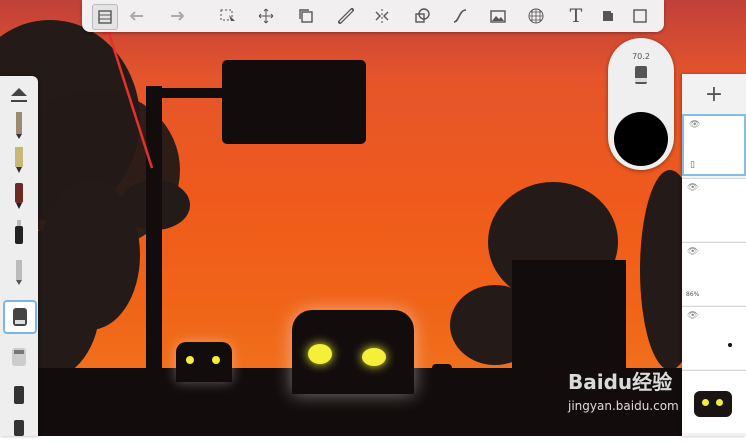  I want to click on symmetry-icon, so click(382, 16).